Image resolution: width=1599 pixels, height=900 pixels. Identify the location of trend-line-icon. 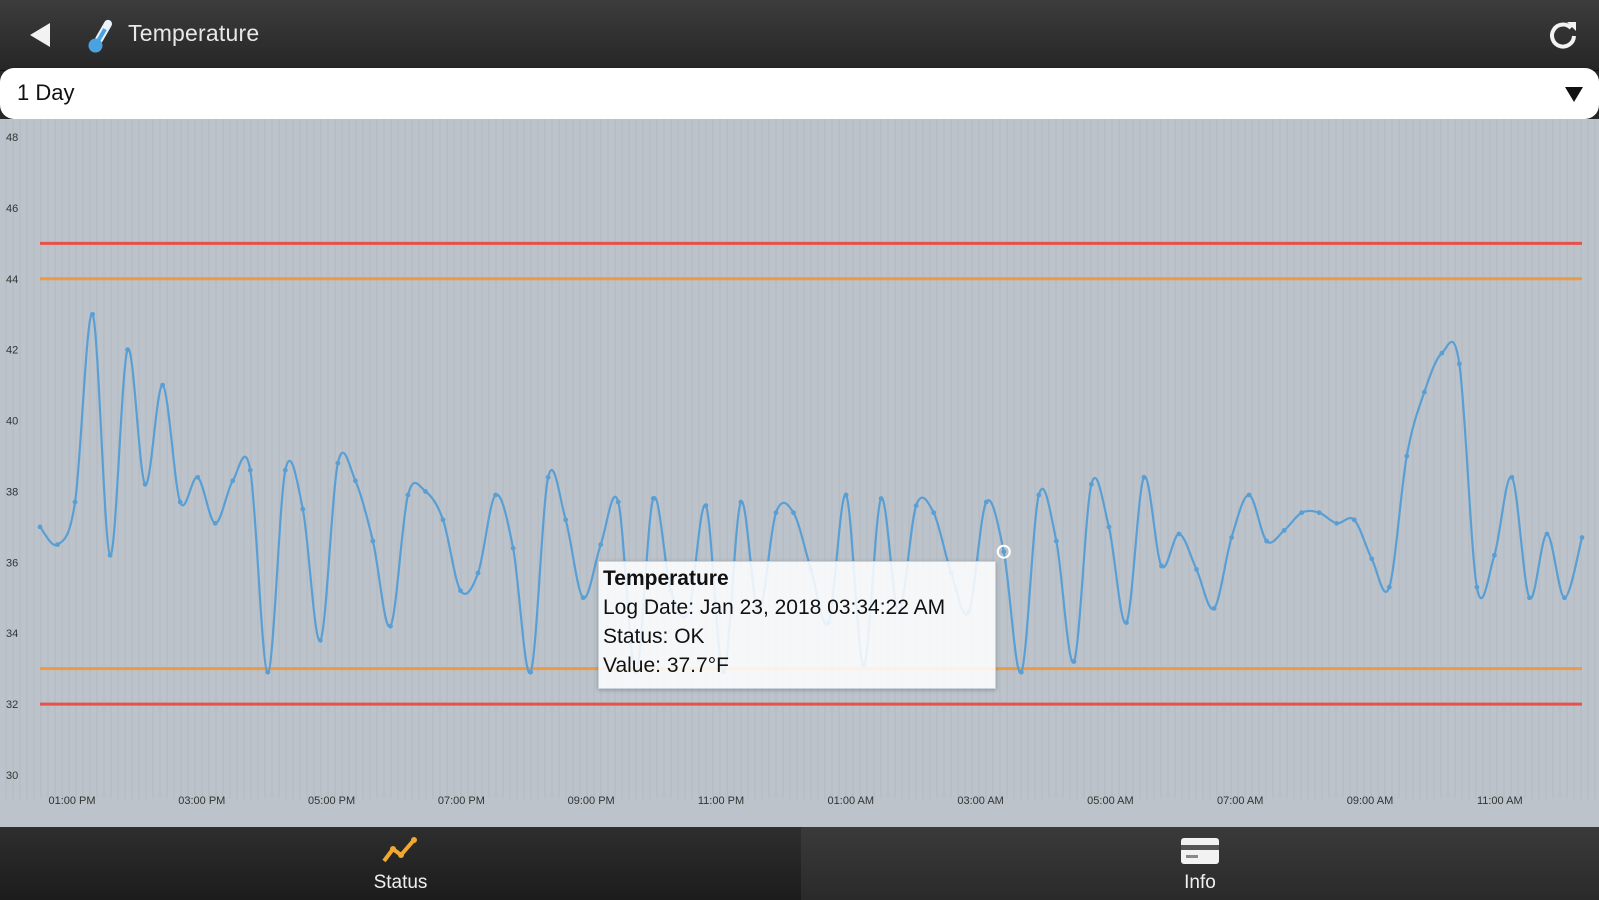
(399, 850).